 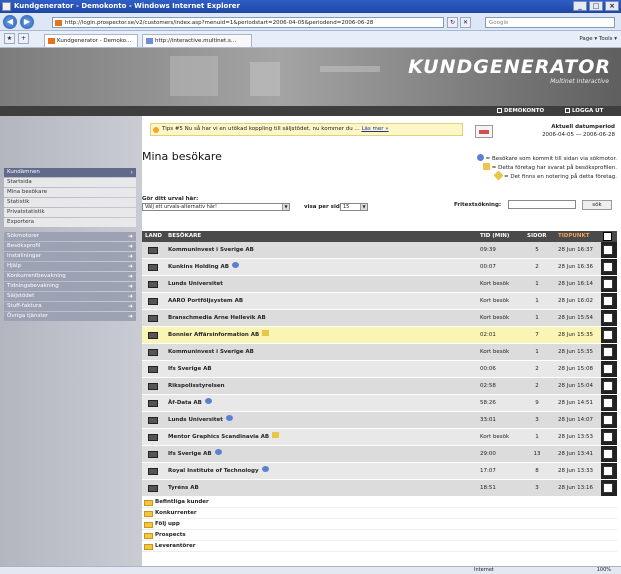 What do you see at coordinates (224, 437) in the screenshot?
I see `visitor-name-cell: Mentor Graphics Scandinavia AB` at bounding box center [224, 437].